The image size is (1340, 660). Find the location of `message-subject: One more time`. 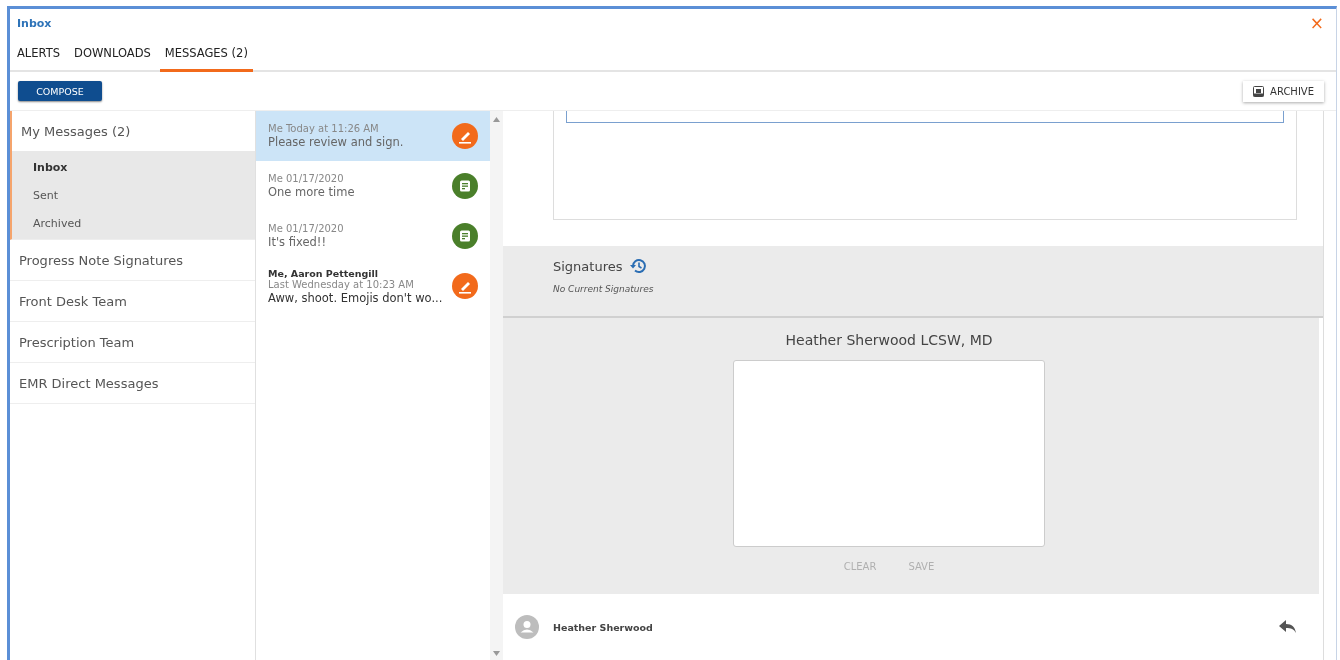

message-subject: One more time is located at coordinates (311, 192).